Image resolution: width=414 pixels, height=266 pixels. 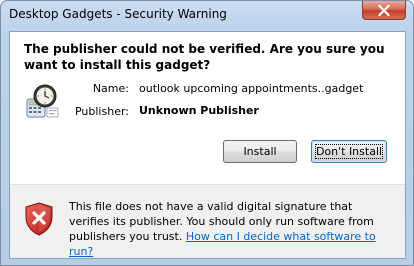 What do you see at coordinates (42, 101) in the screenshot?
I see `gadget-clock-calculator-icon` at bounding box center [42, 101].